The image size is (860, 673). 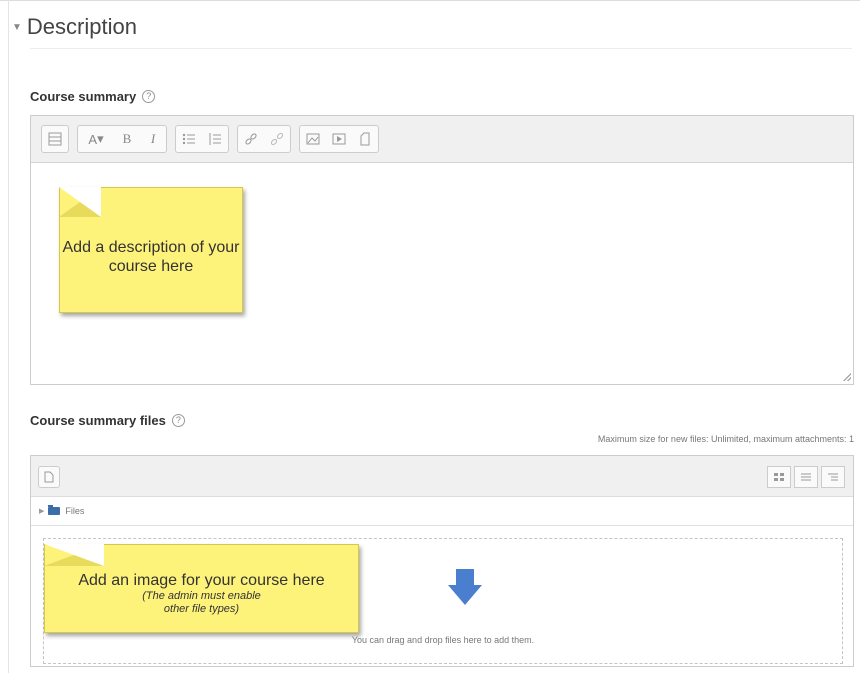 I want to click on view-icons-button, so click(x=779, y=477).